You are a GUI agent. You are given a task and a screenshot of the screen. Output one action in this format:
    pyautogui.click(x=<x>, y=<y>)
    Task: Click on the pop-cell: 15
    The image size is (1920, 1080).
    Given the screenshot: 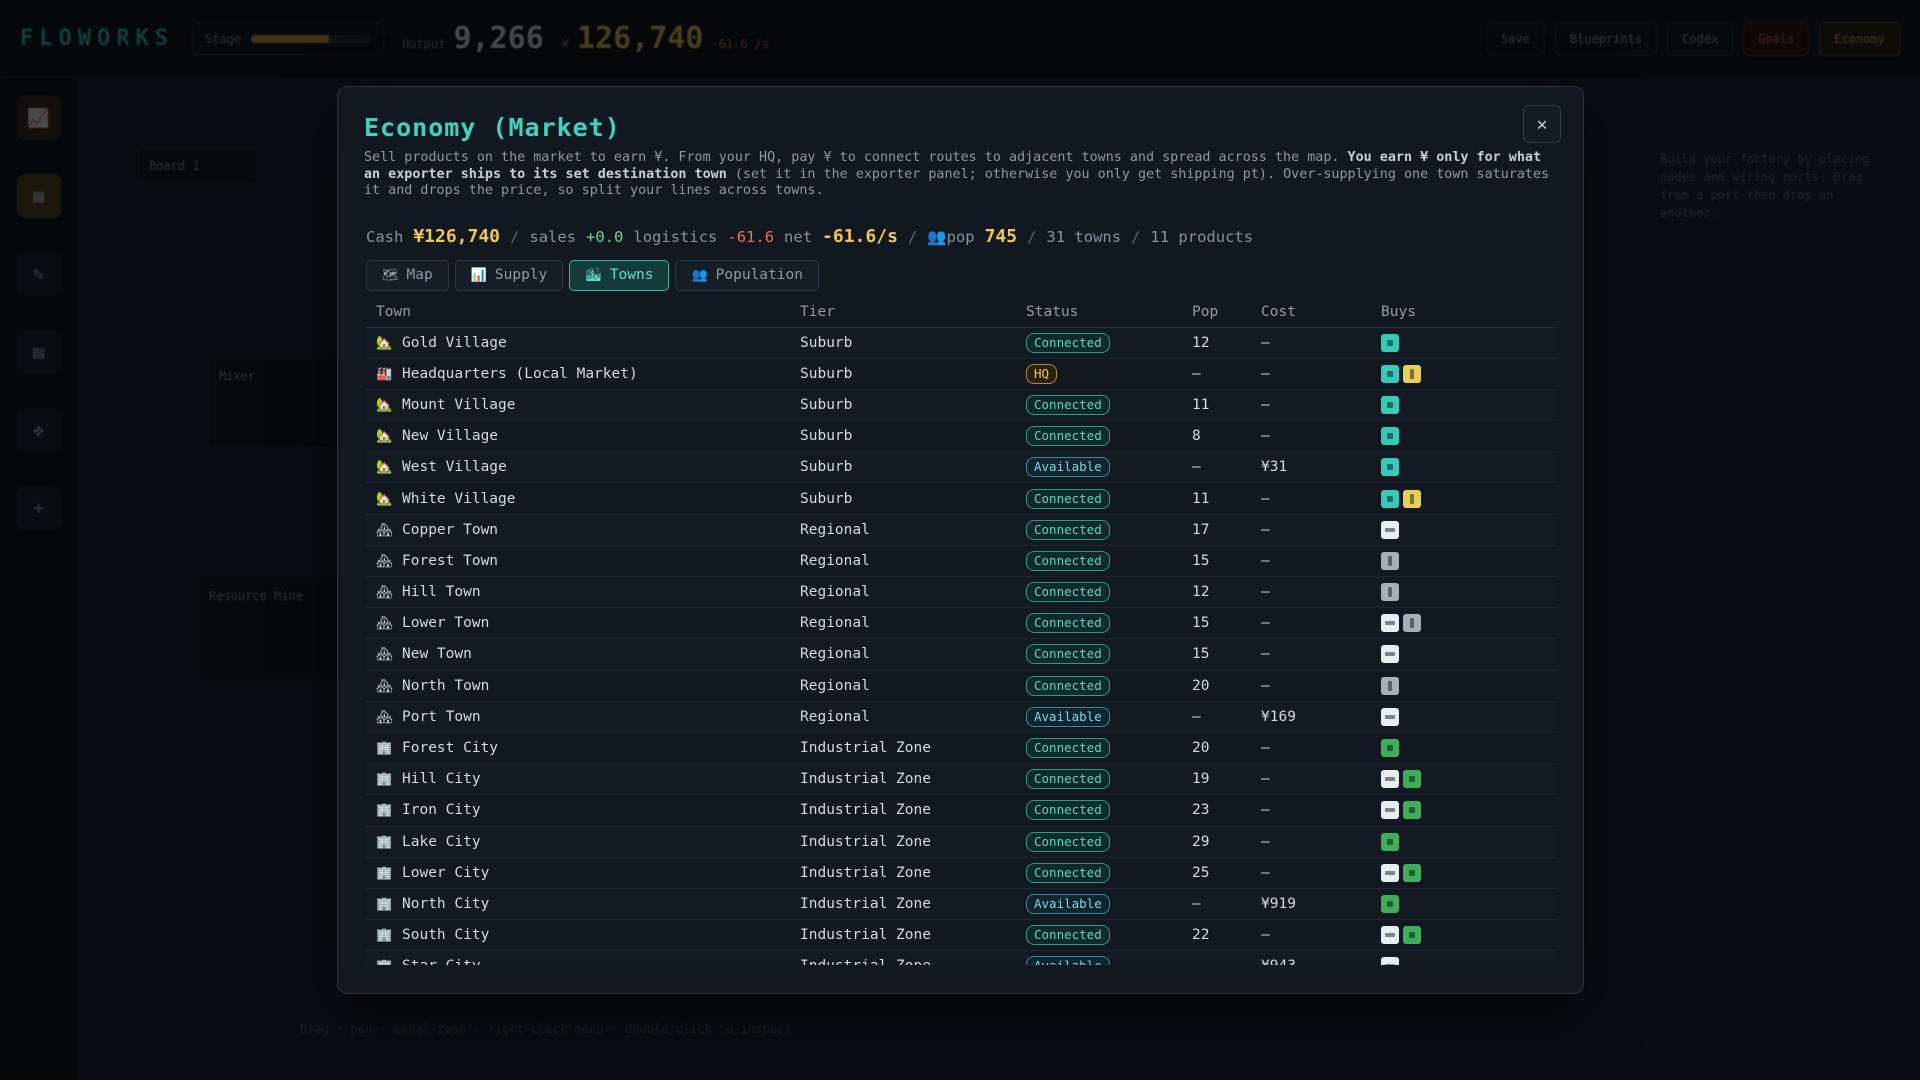 What is the action you would take?
    pyautogui.click(x=1216, y=623)
    